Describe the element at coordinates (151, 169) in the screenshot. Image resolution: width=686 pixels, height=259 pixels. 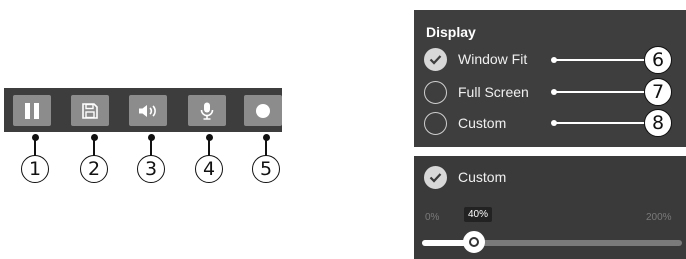
I see `callout-3: 3` at that location.